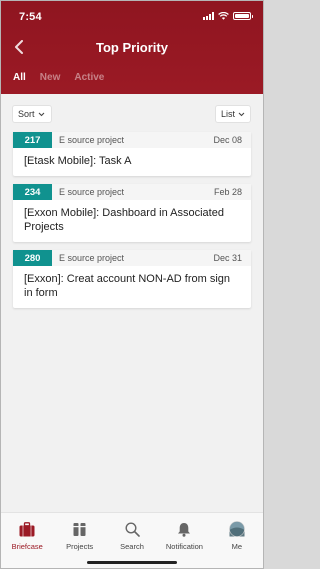 This screenshot has height=569, width=320. What do you see at coordinates (89, 77) in the screenshot?
I see `tab-active: Active` at bounding box center [89, 77].